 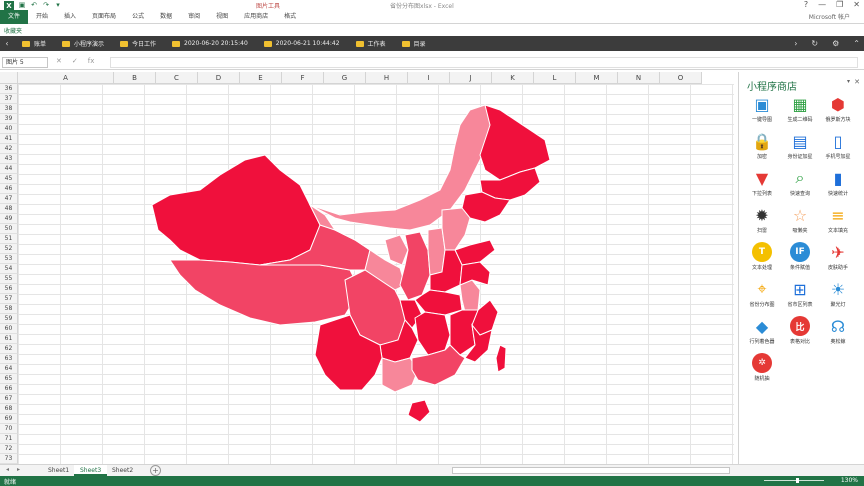 What do you see at coordinates (387, 78) in the screenshot?
I see `column-header: H` at bounding box center [387, 78].